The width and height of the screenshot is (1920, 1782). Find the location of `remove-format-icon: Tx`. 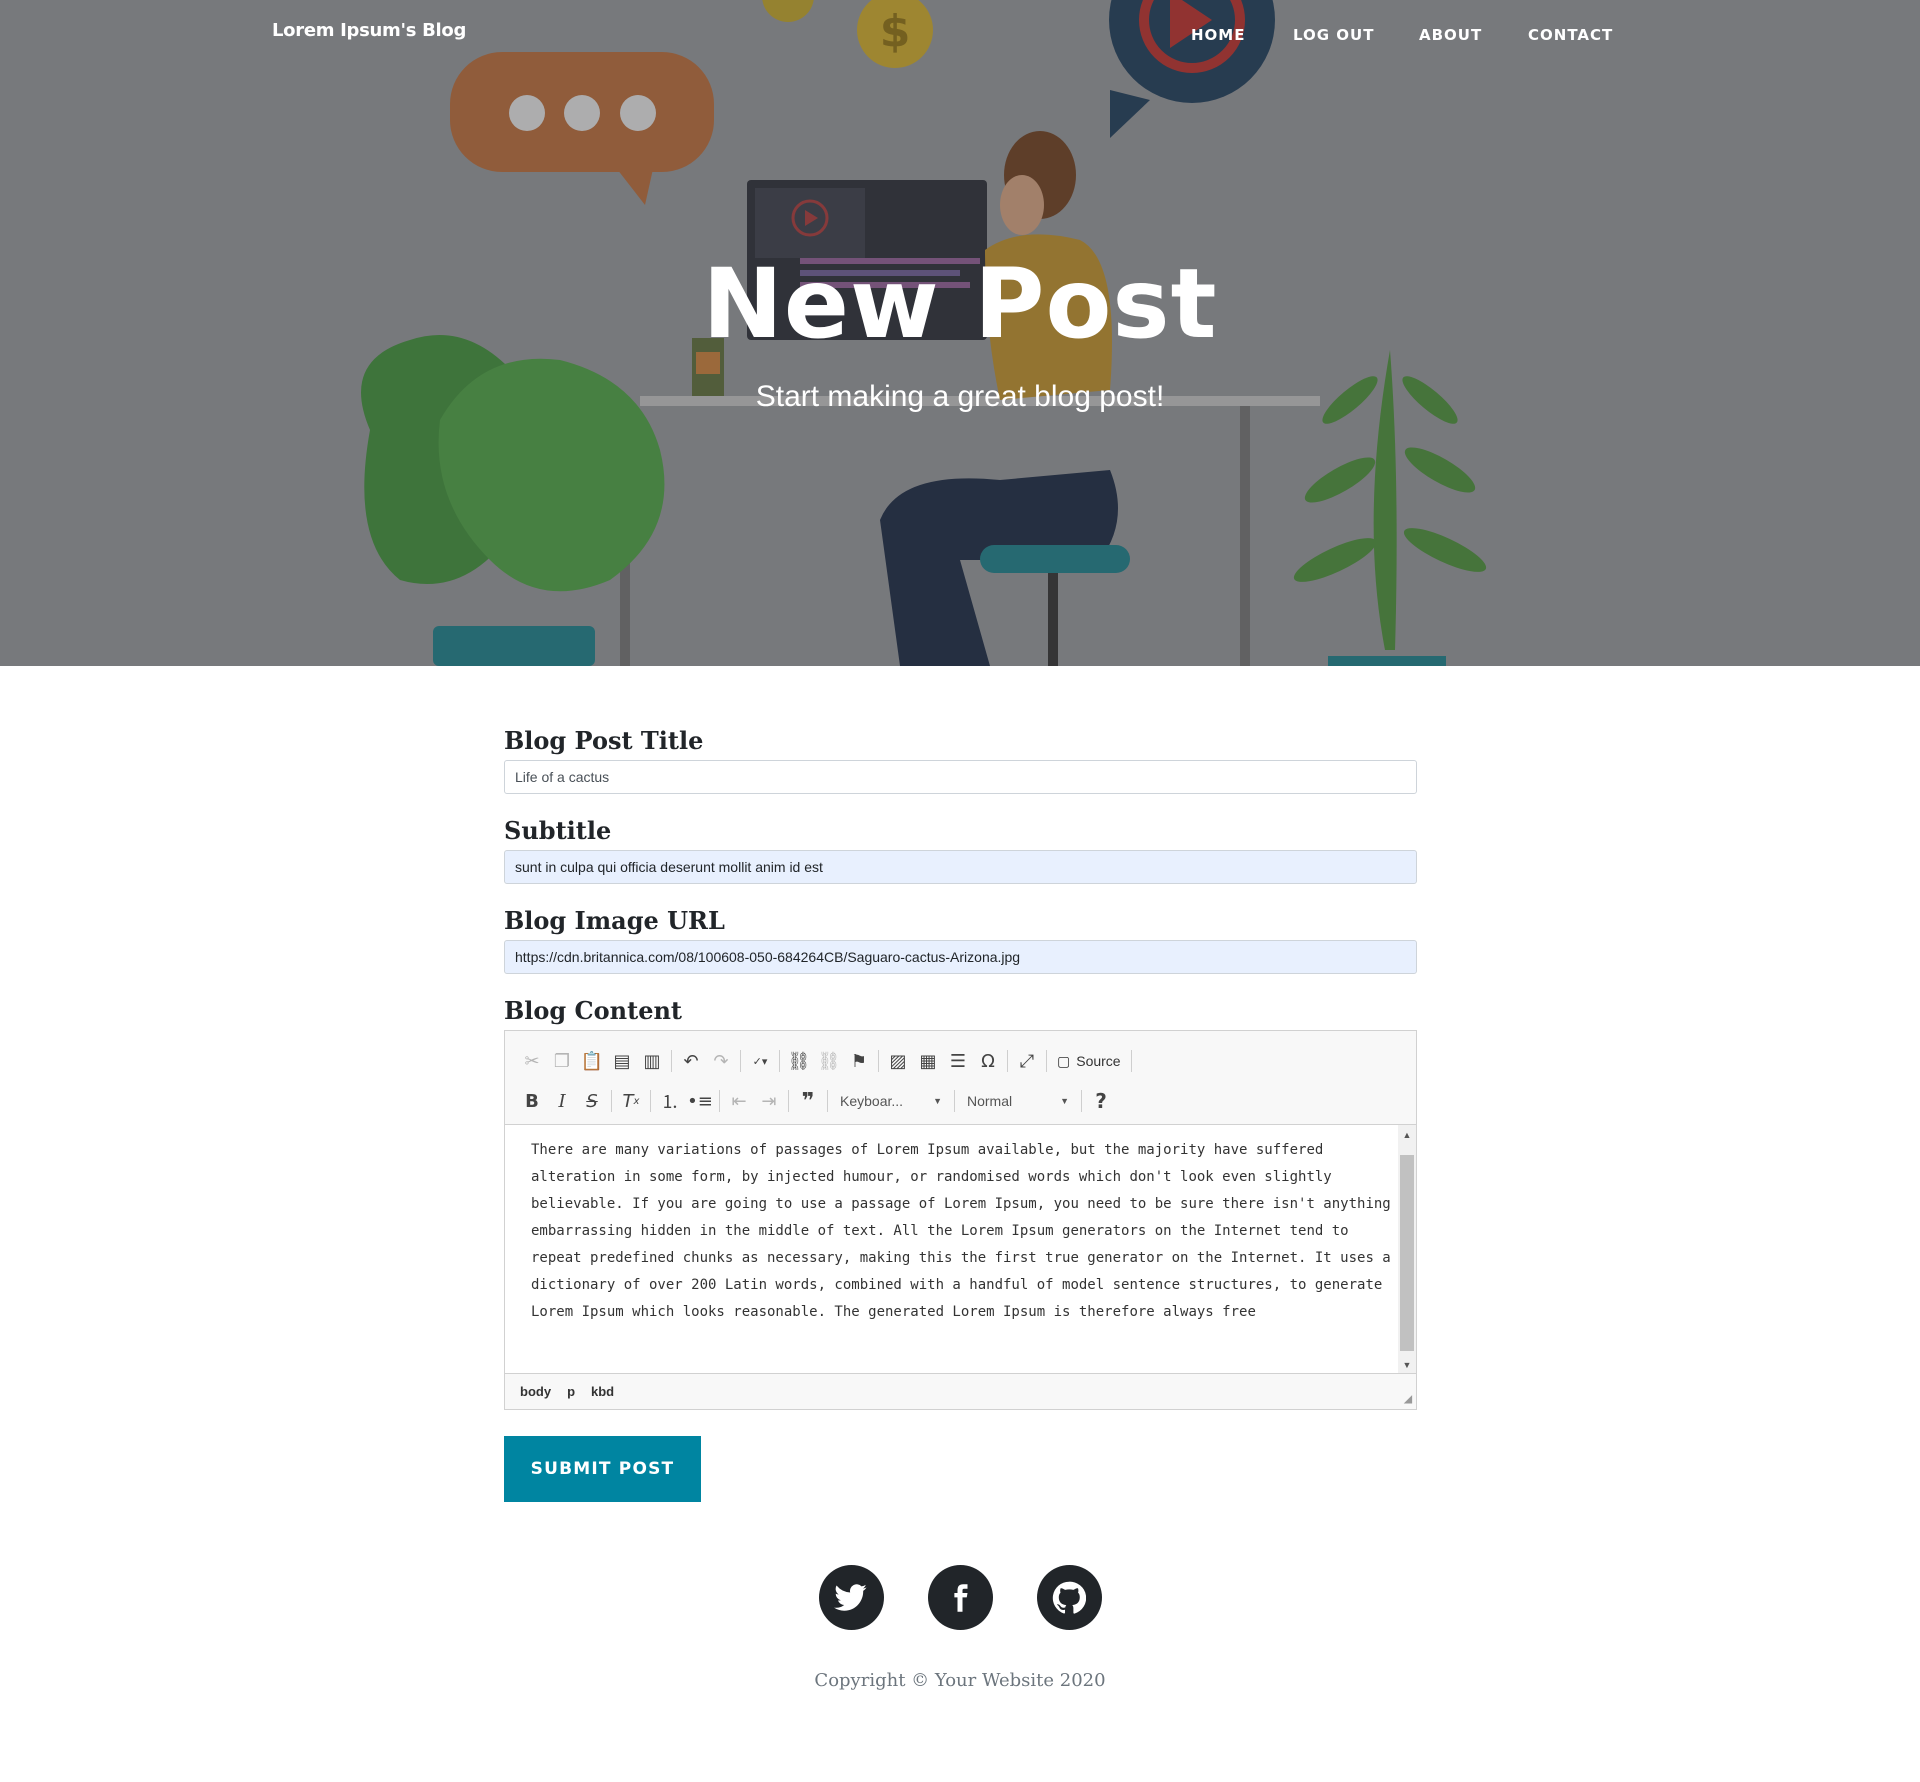

remove-format-icon: Tx is located at coordinates (631, 1101).